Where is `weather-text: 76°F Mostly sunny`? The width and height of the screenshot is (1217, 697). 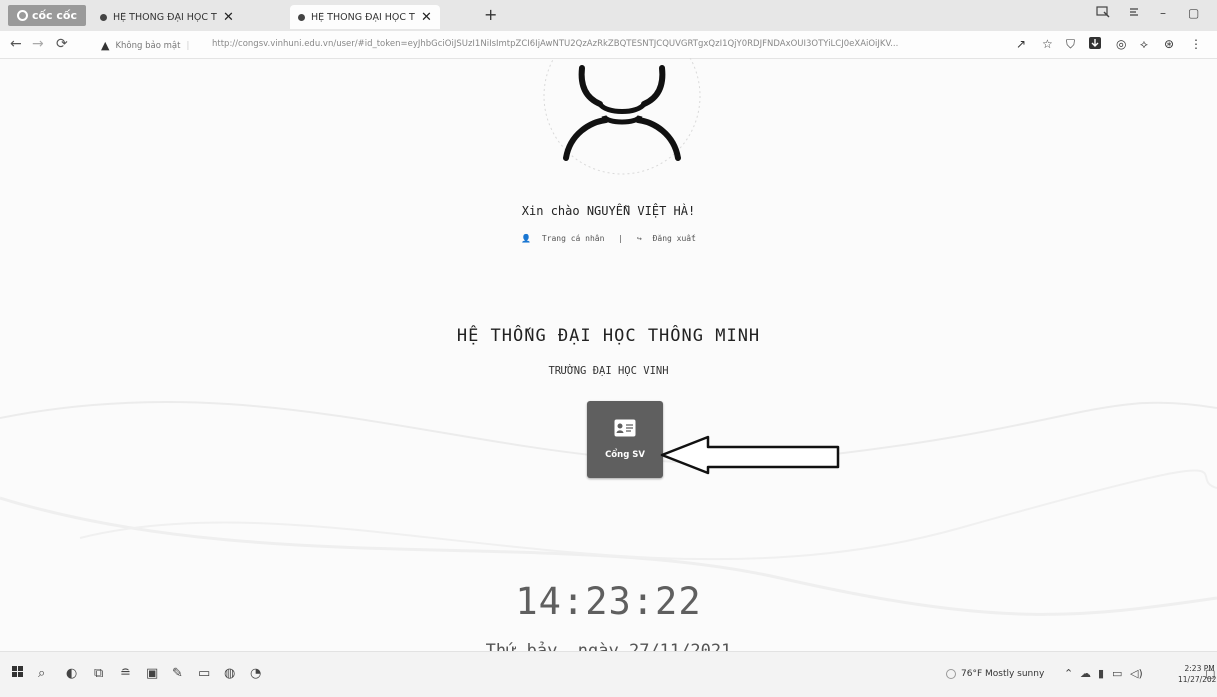
weather-text: 76°F Mostly sunny is located at coordinates (1003, 674).